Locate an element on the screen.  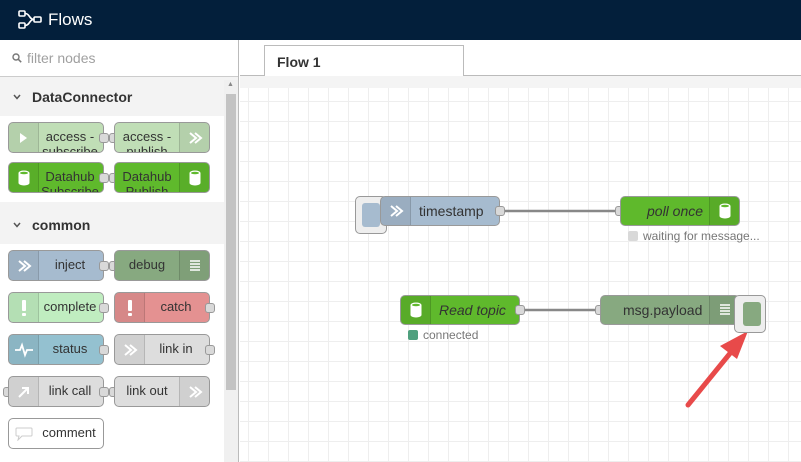
palette-node-access-subscribe: access - subscribe is located at coordinates (56, 137).